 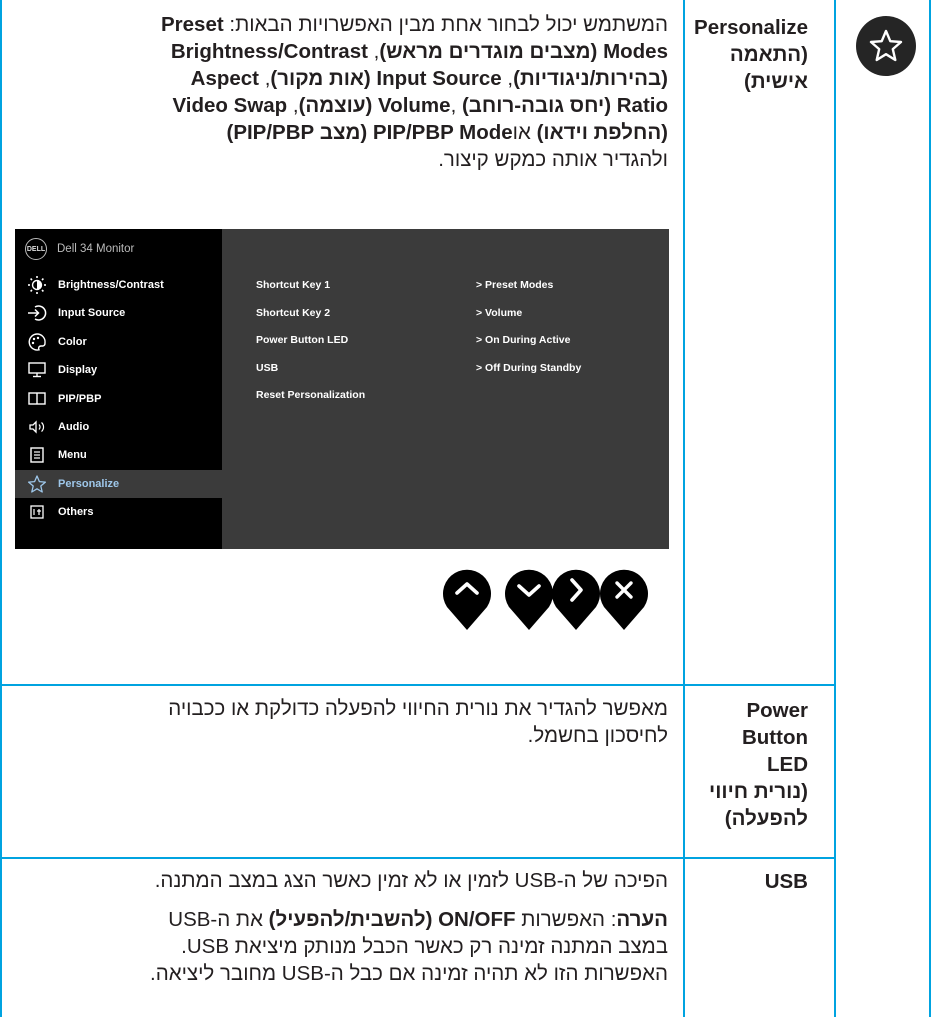 What do you see at coordinates (602, 132) in the screenshot?
I see `bold-text: (החלפת וידאו)` at bounding box center [602, 132].